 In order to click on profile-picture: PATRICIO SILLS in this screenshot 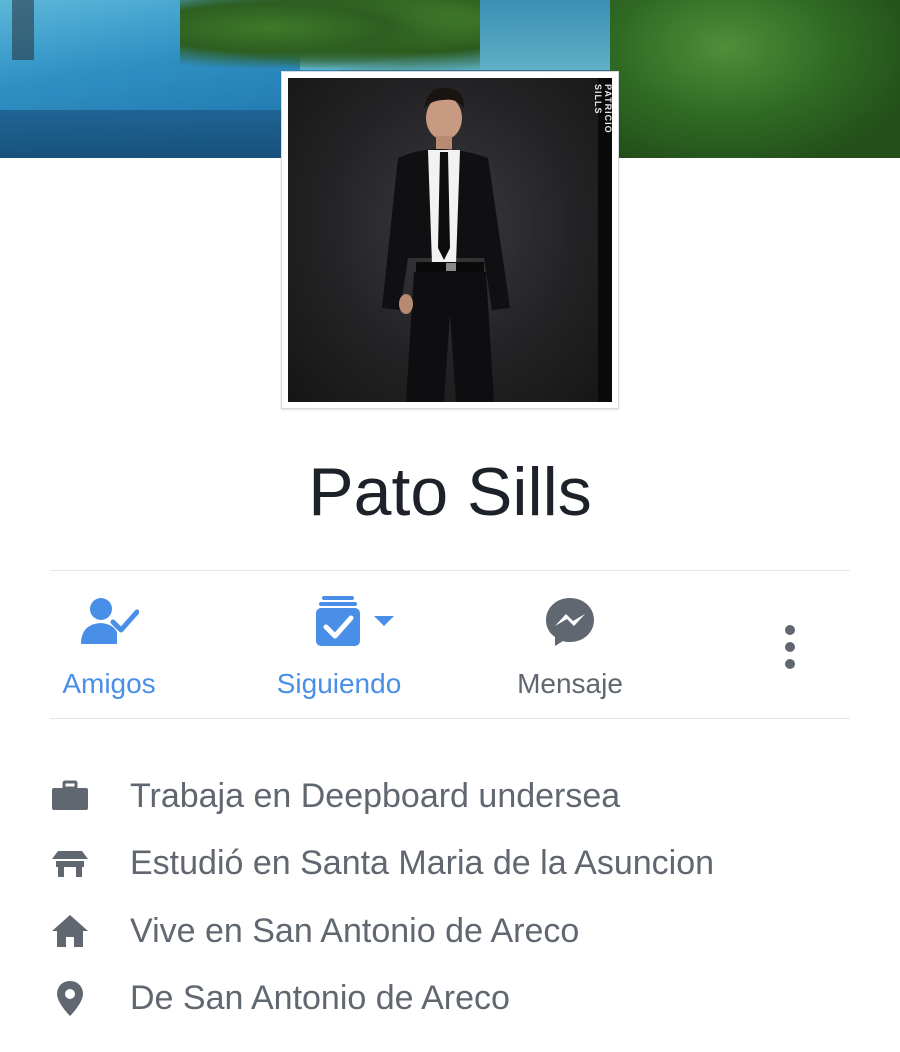, I will do `click(450, 240)`.